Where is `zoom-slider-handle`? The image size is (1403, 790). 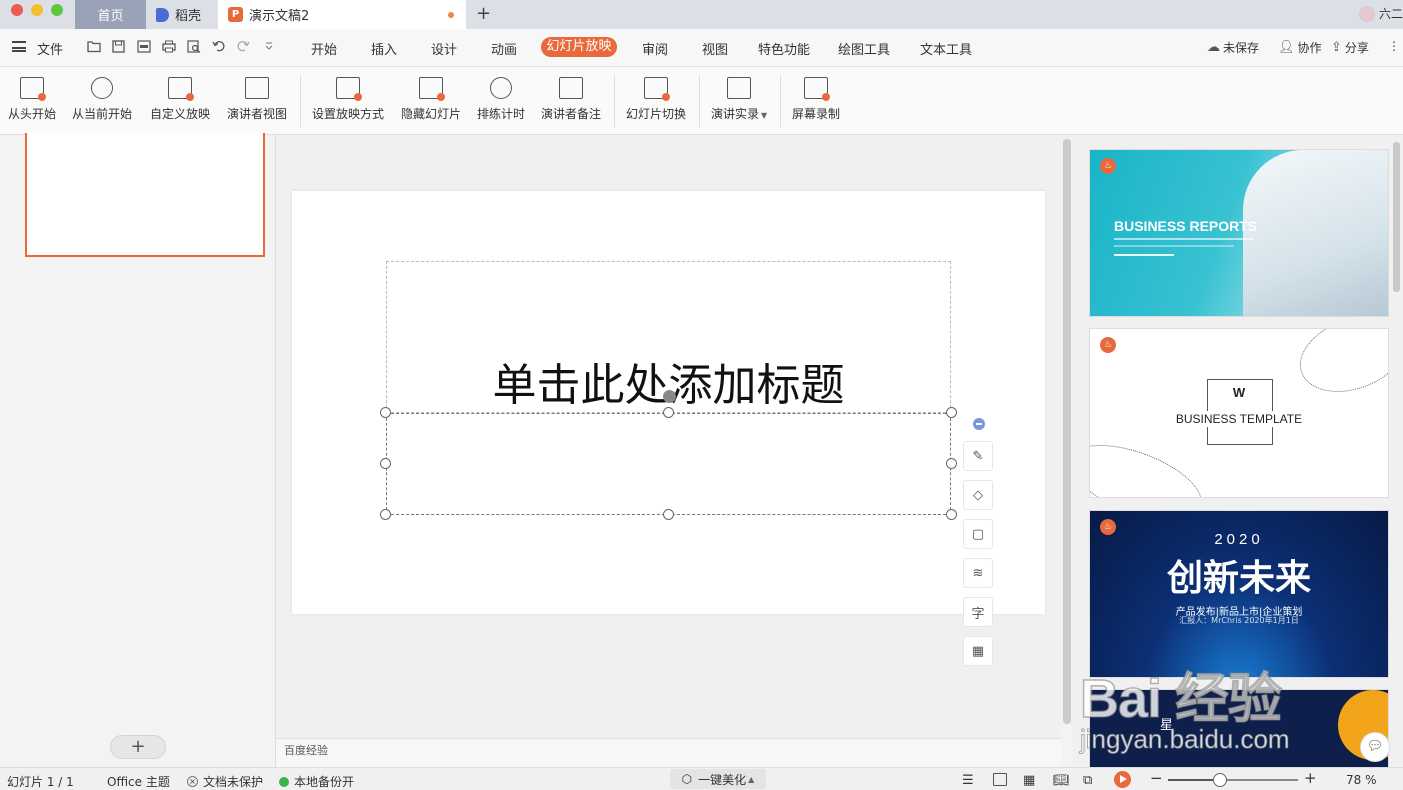
zoom-slider-handle is located at coordinates (1220, 780).